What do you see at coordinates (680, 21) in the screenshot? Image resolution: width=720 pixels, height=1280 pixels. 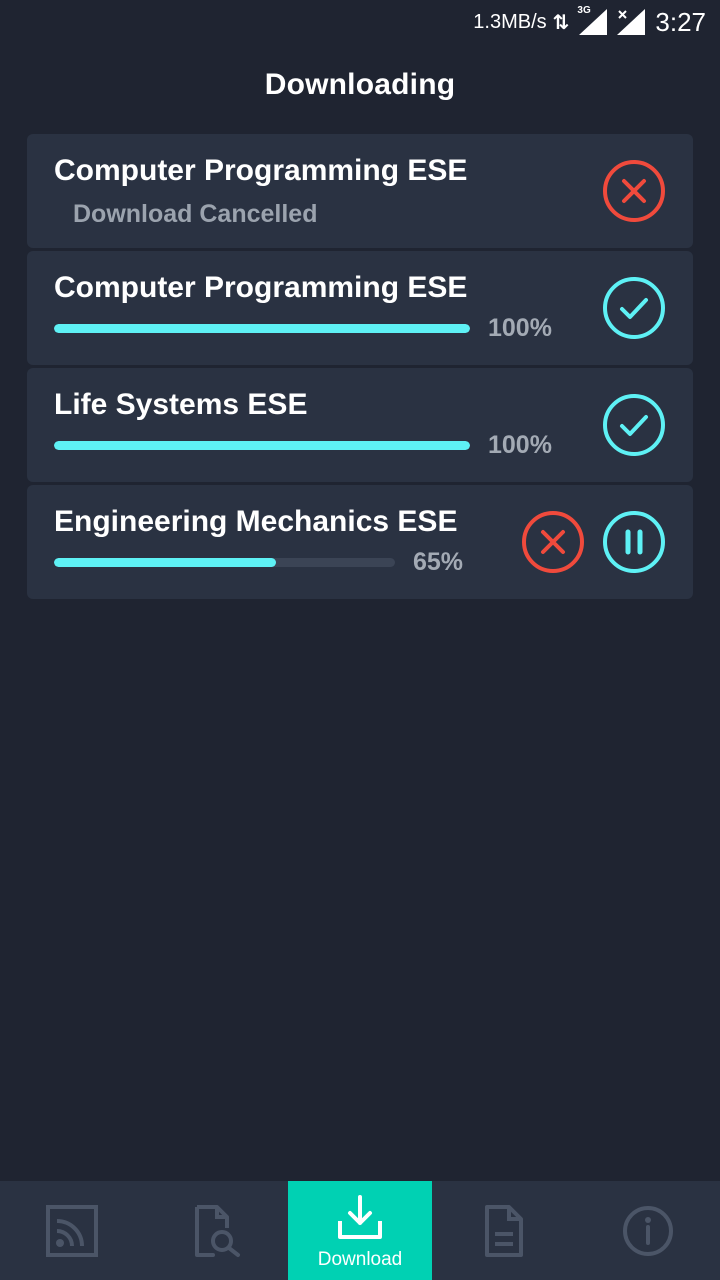 I see `clock: 3:27` at bounding box center [680, 21].